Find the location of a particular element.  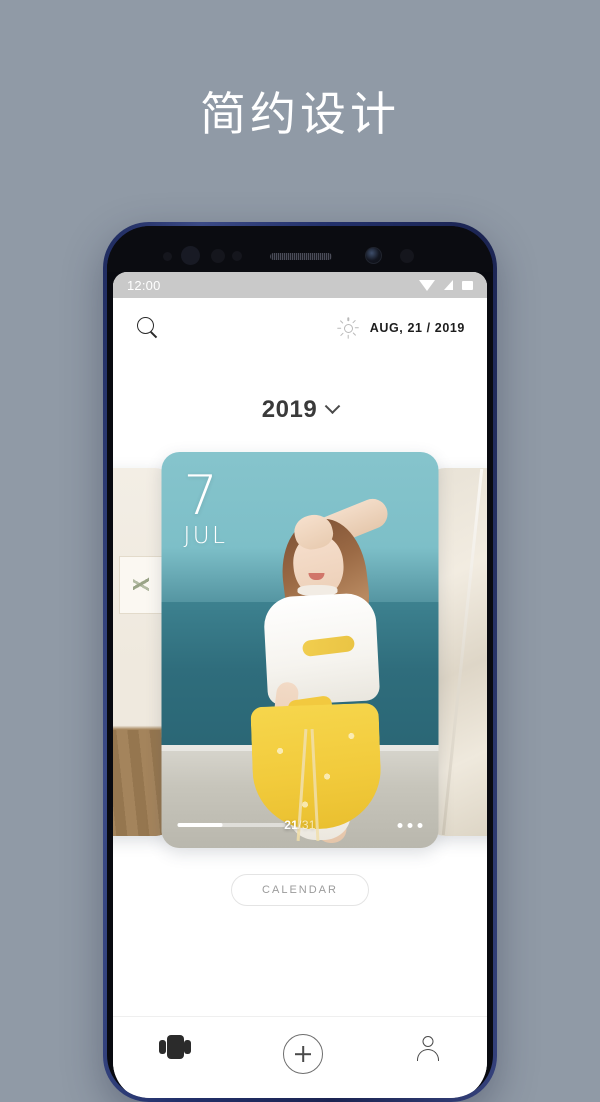

nav-item-cards is located at coordinates (175, 1047).